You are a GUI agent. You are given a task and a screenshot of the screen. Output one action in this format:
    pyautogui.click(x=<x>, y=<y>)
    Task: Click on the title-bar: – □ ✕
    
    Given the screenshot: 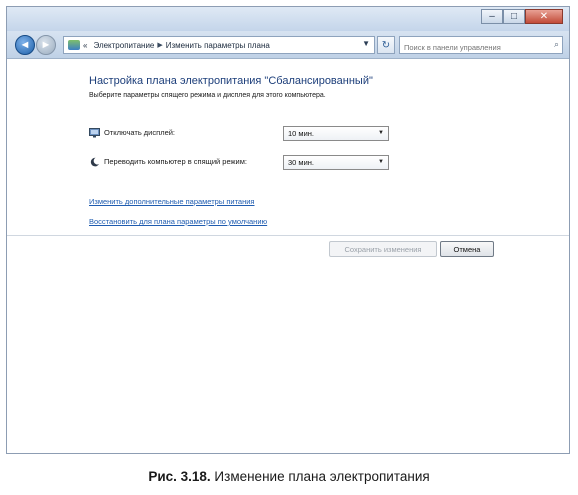 What is the action you would take?
    pyautogui.click(x=288, y=19)
    